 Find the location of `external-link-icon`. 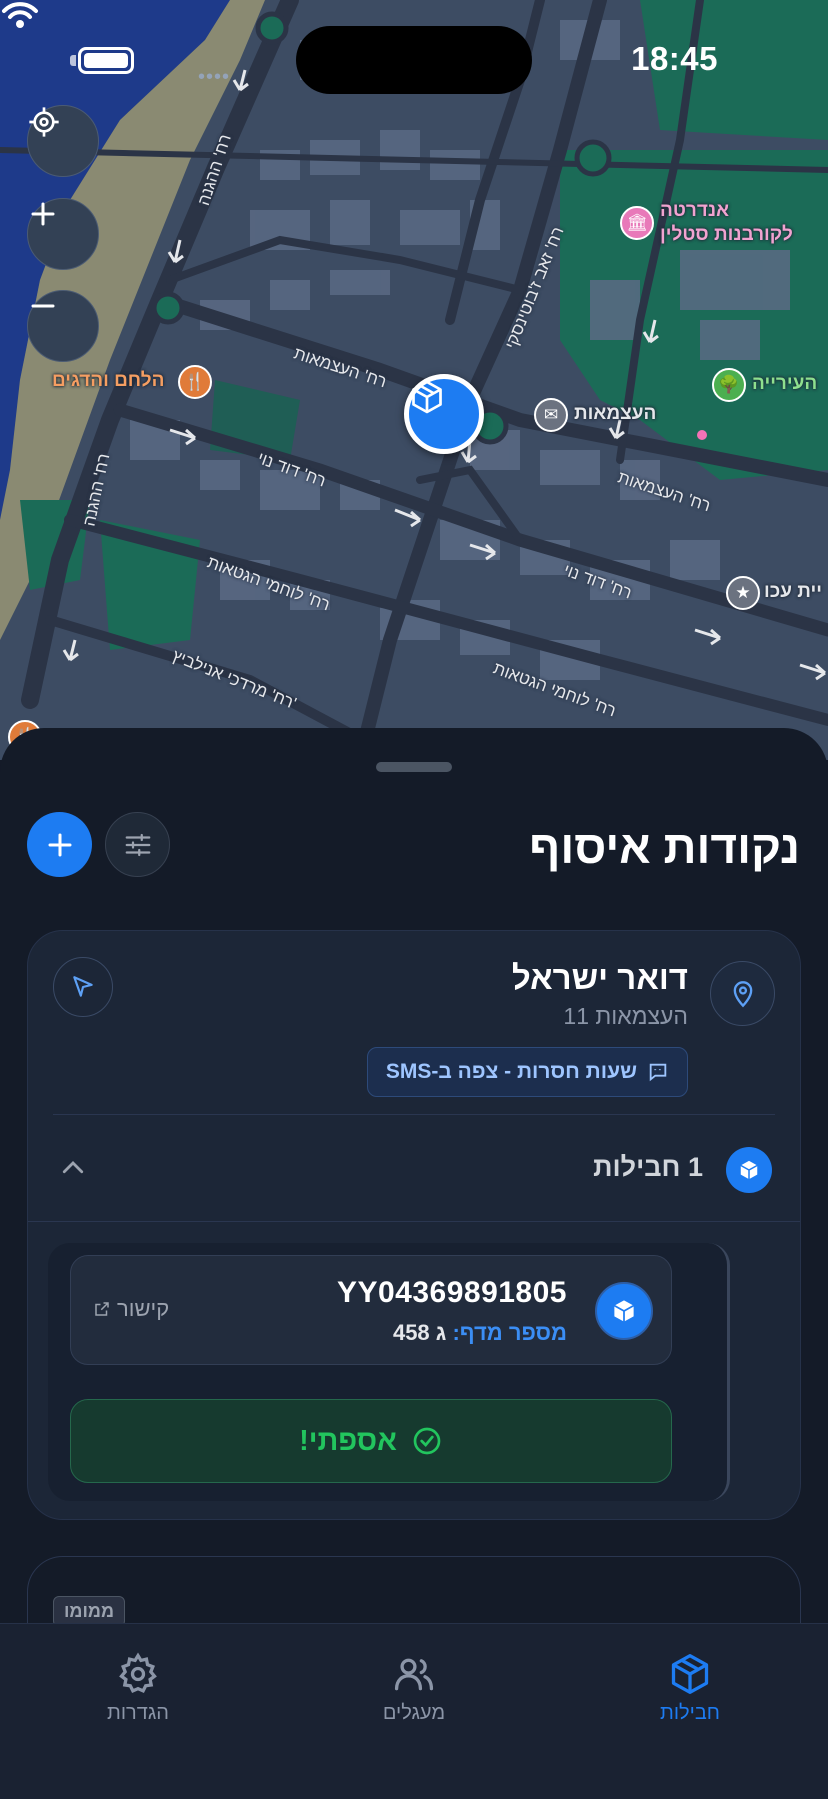

external-link-icon is located at coordinates (102, 1309).